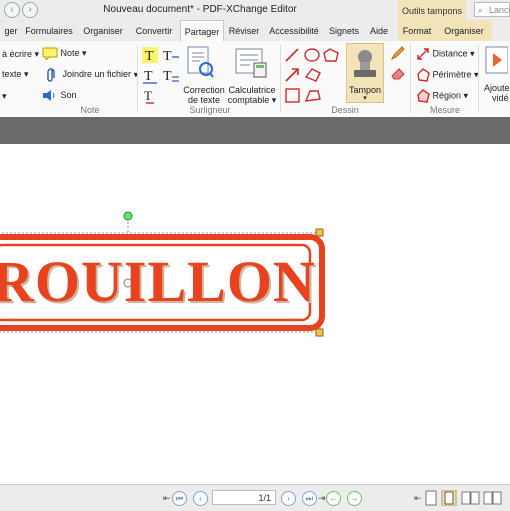 The image size is (510, 511). What do you see at coordinates (354, 498) in the screenshot?
I see `history-forward-icon: →` at bounding box center [354, 498].